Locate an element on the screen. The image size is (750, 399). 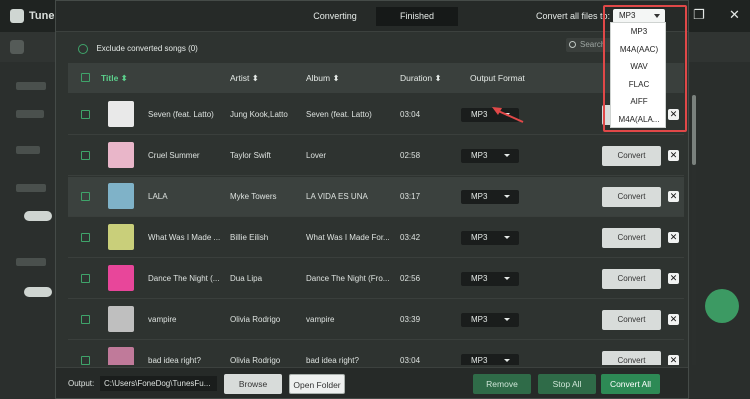
tab-finished: Finished is located at coordinates (417, 16).